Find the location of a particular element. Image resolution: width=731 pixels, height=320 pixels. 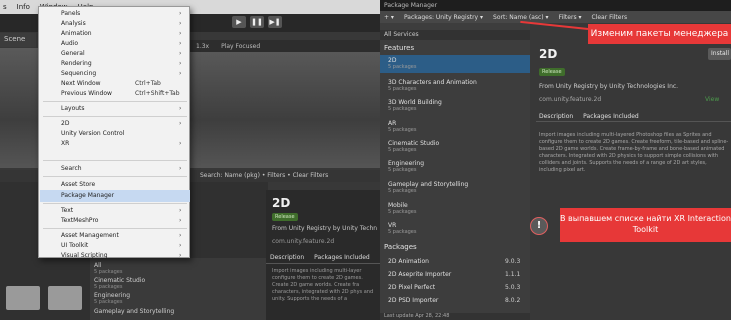

scale-label: 1.3x is located at coordinates (202, 46).